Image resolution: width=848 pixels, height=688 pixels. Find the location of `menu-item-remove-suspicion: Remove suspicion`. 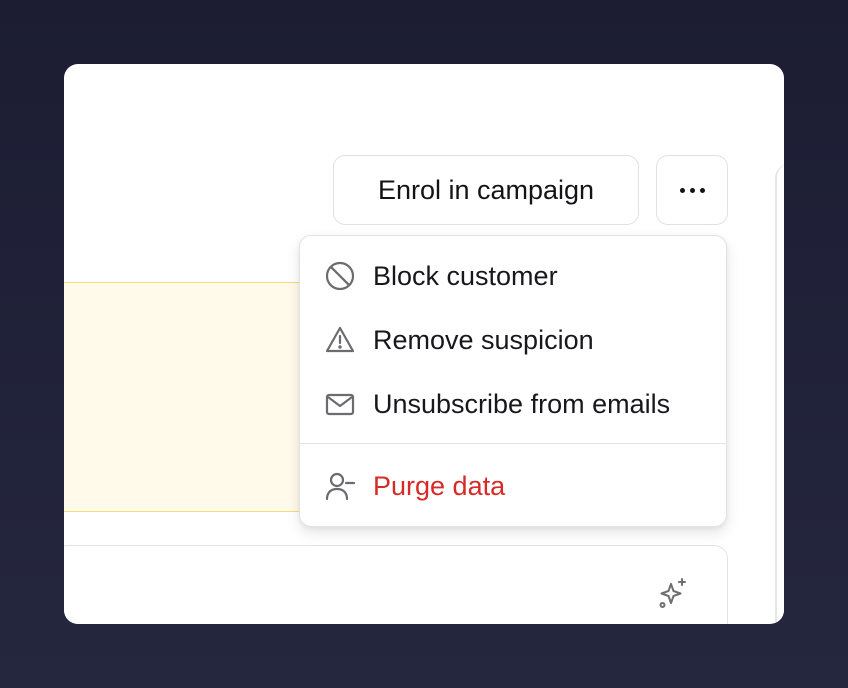

menu-item-remove-suspicion: Remove suspicion is located at coordinates (513, 340).